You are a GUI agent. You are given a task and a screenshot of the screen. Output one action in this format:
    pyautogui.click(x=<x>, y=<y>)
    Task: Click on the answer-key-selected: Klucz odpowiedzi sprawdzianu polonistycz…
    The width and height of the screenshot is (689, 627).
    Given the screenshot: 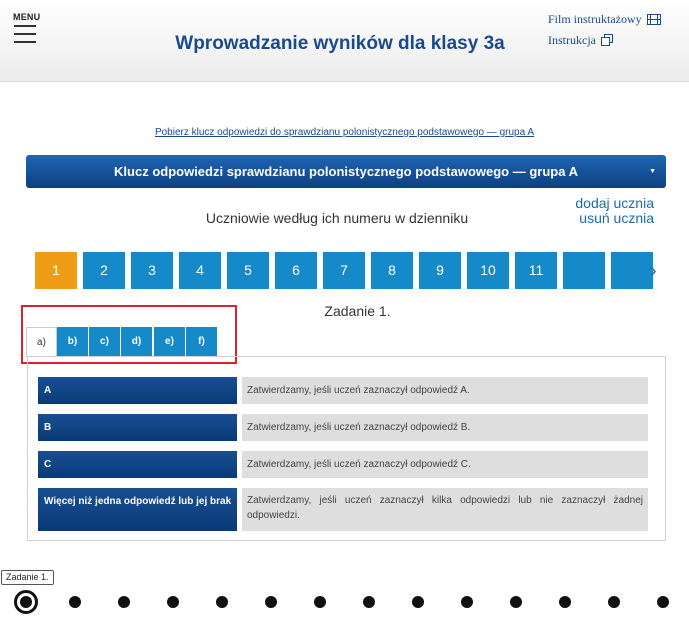 What is the action you would take?
    pyautogui.click(x=346, y=171)
    